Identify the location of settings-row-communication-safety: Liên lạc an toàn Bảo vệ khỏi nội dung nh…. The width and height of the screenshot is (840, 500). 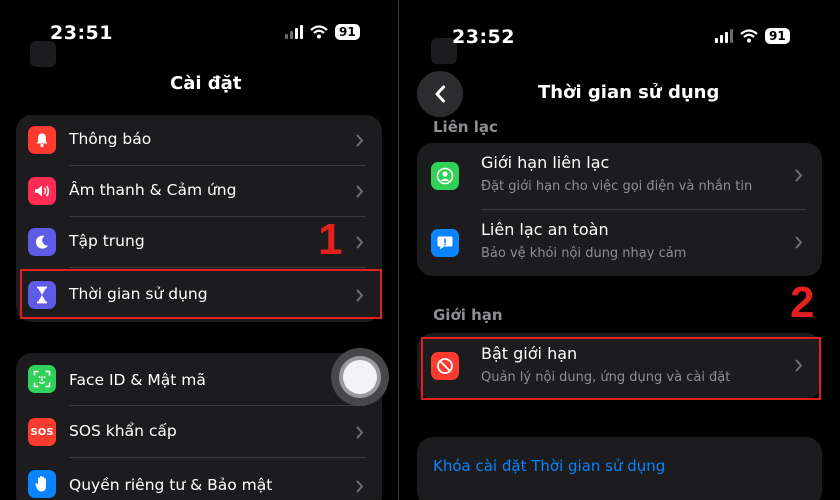
(619, 243).